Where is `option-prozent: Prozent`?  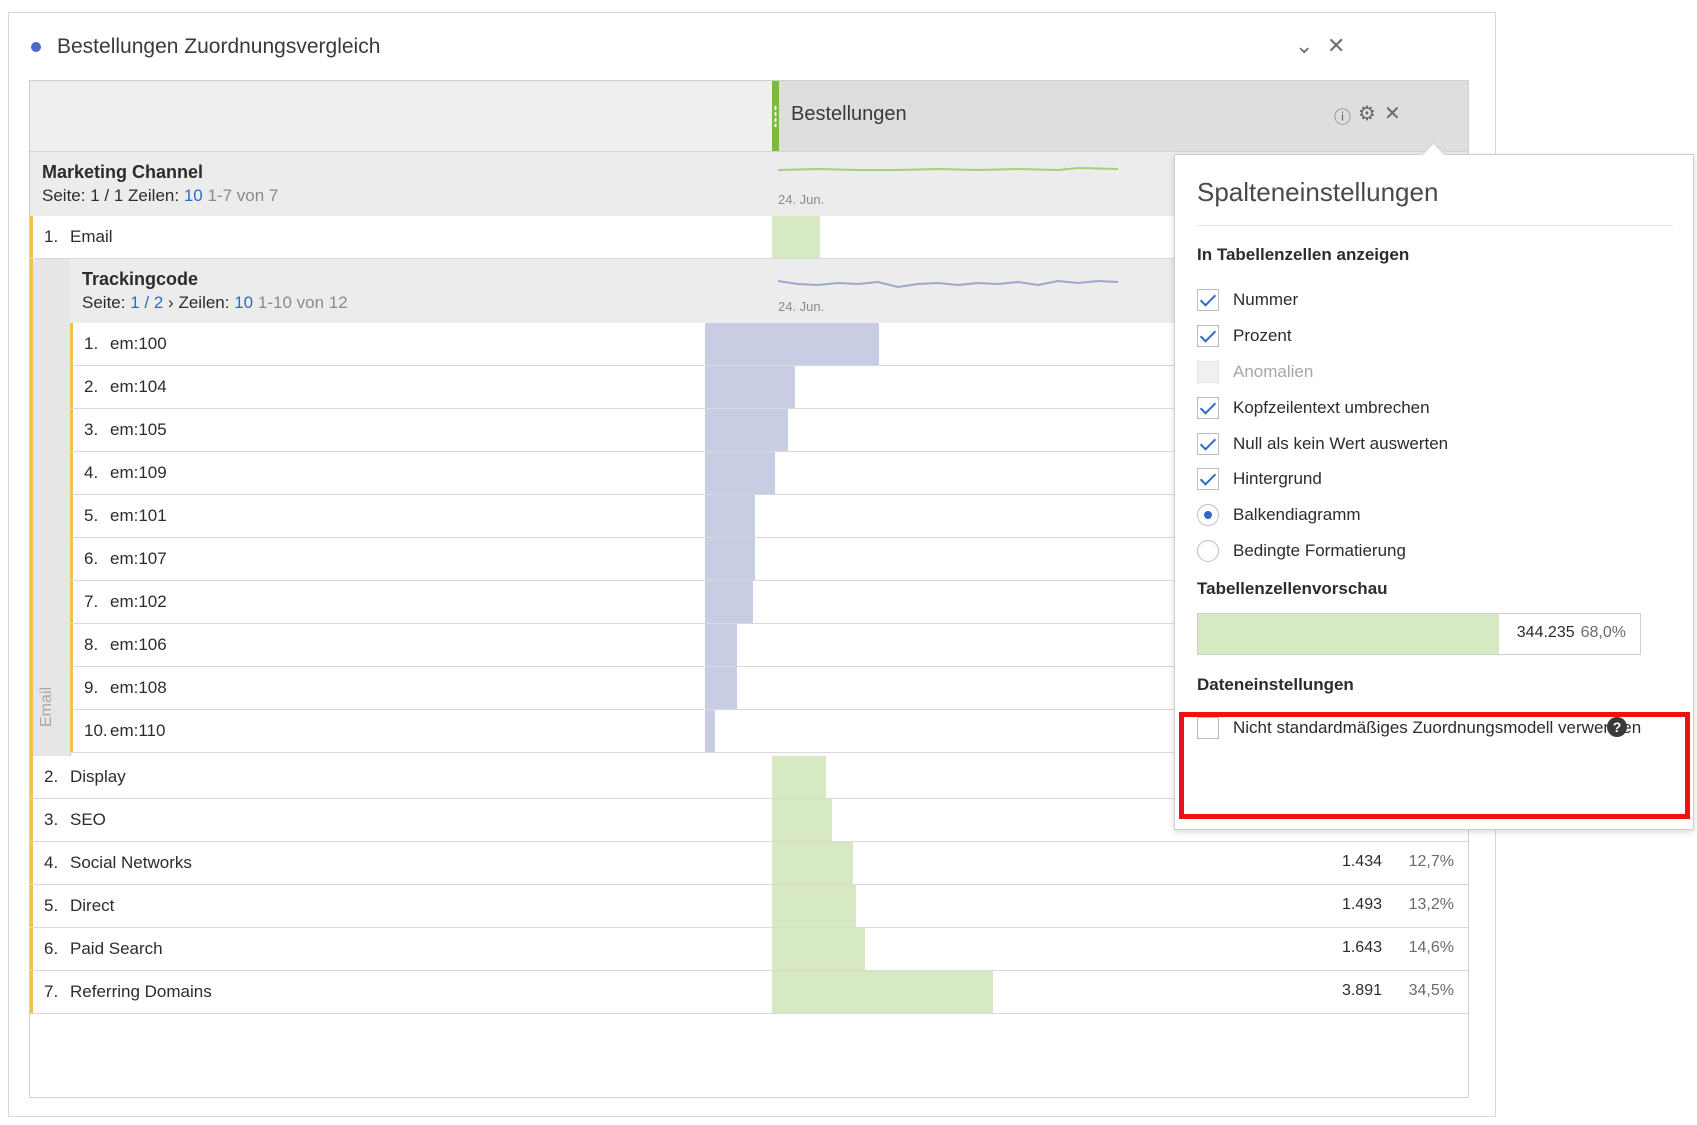
option-prozent: Prozent is located at coordinates (1244, 336).